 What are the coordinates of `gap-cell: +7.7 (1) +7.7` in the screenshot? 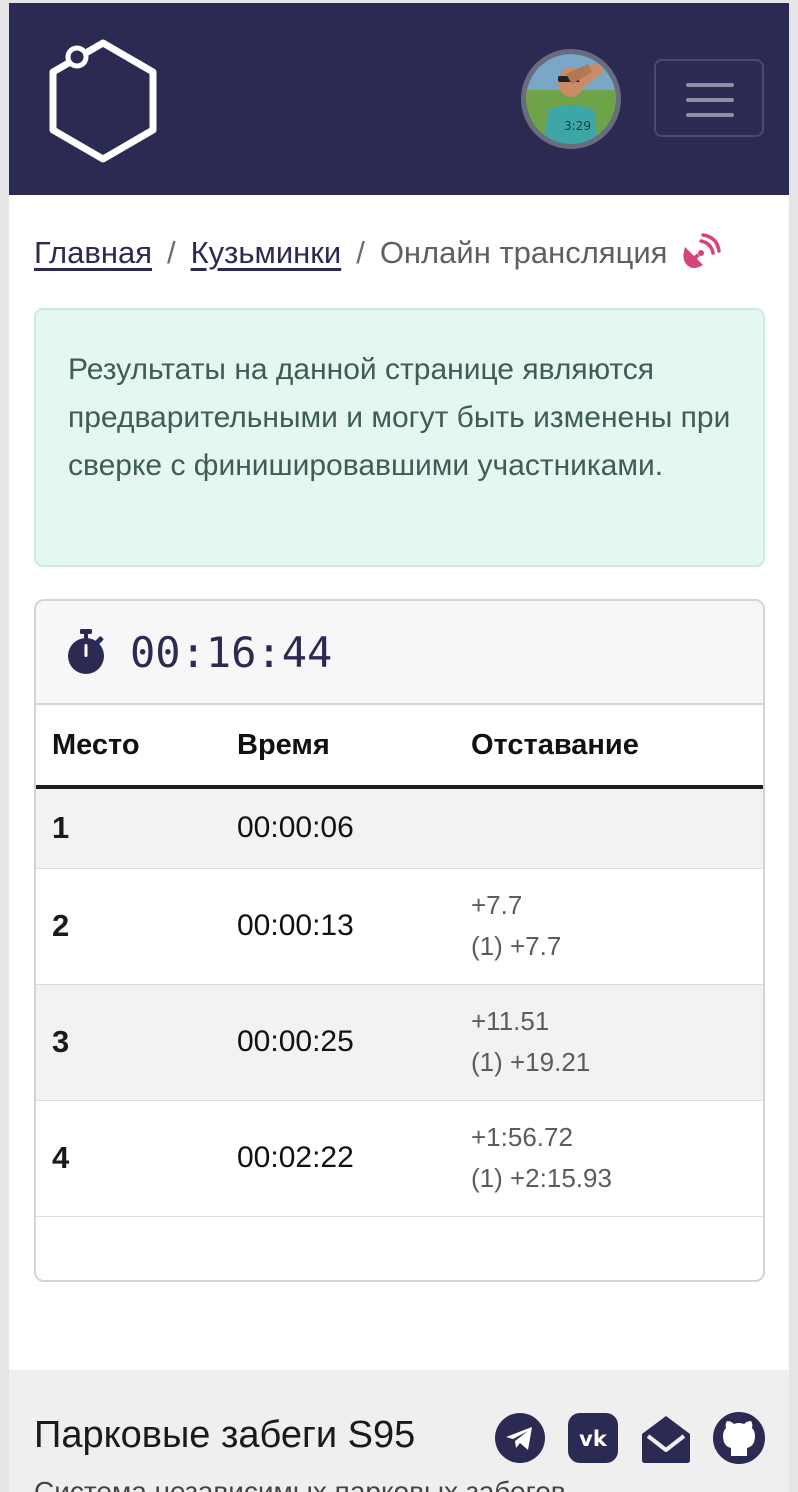 It's located at (609, 926).